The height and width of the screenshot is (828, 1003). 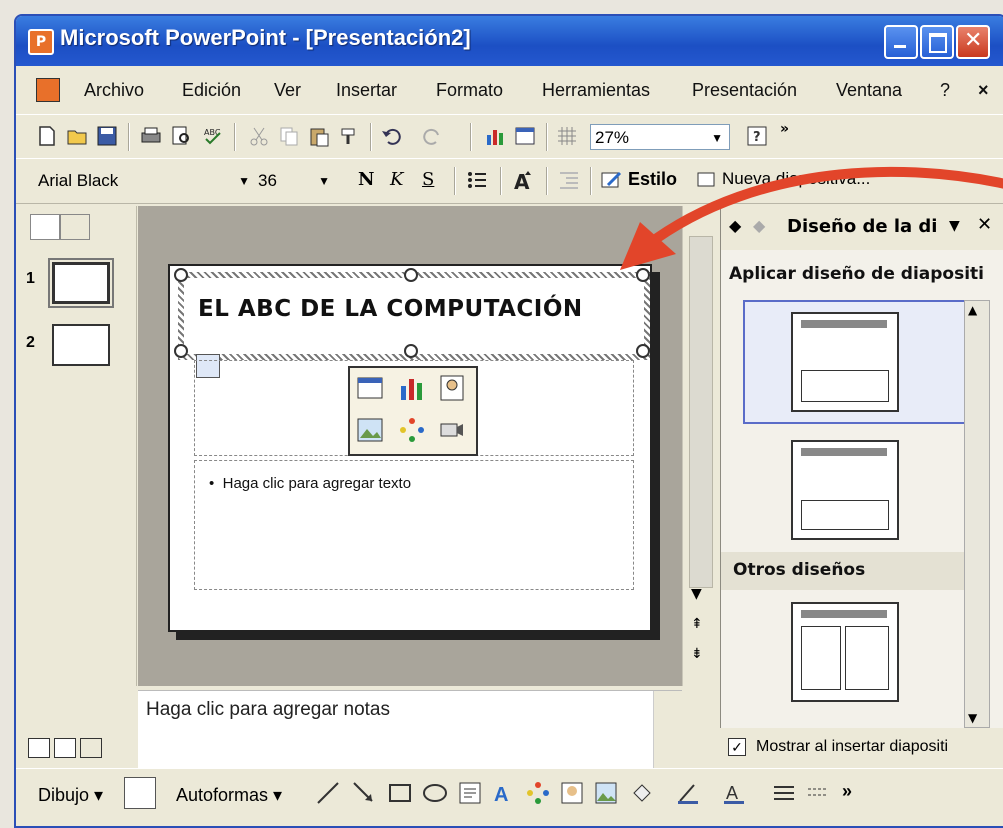 What do you see at coordinates (977, 514) in the screenshot?
I see `task-pane-scrollbar: ▲ ▼` at bounding box center [977, 514].